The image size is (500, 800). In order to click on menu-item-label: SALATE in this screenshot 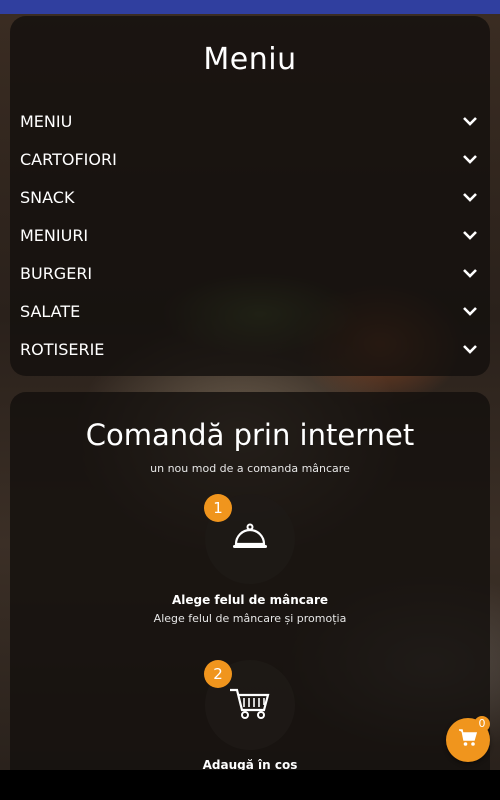, I will do `click(50, 311)`.